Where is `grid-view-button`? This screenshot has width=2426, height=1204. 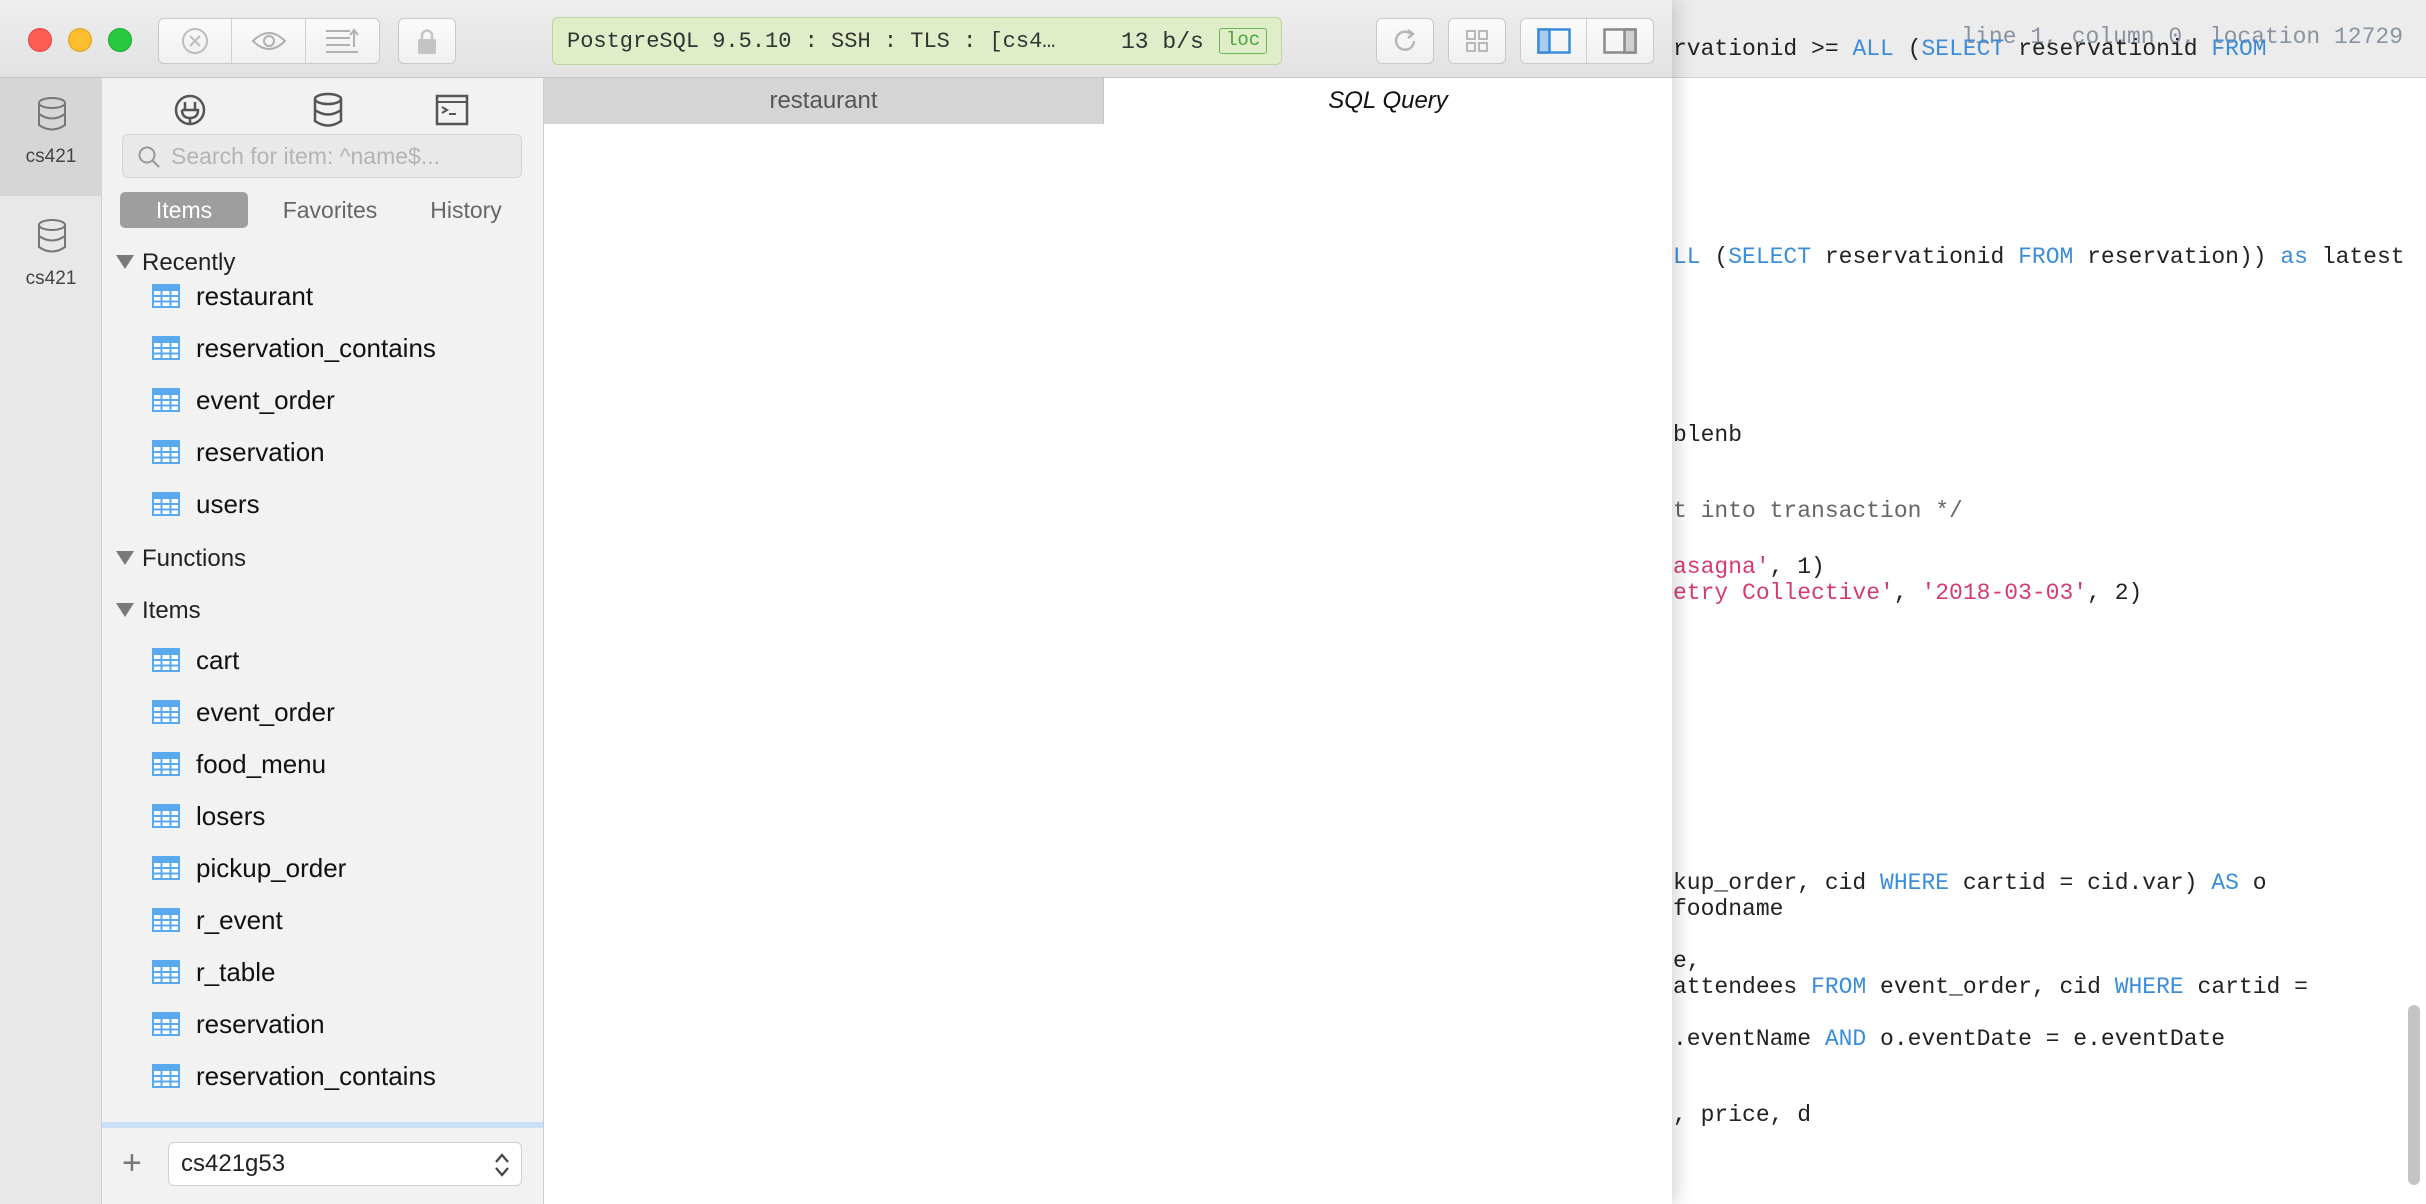 grid-view-button is located at coordinates (1477, 41).